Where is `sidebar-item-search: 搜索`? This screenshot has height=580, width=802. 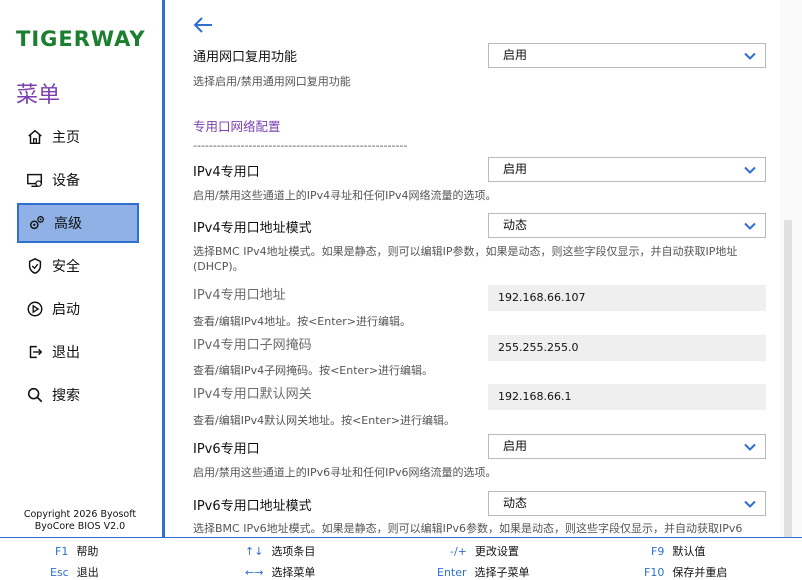
sidebar-item-search: 搜索 is located at coordinates (78, 395).